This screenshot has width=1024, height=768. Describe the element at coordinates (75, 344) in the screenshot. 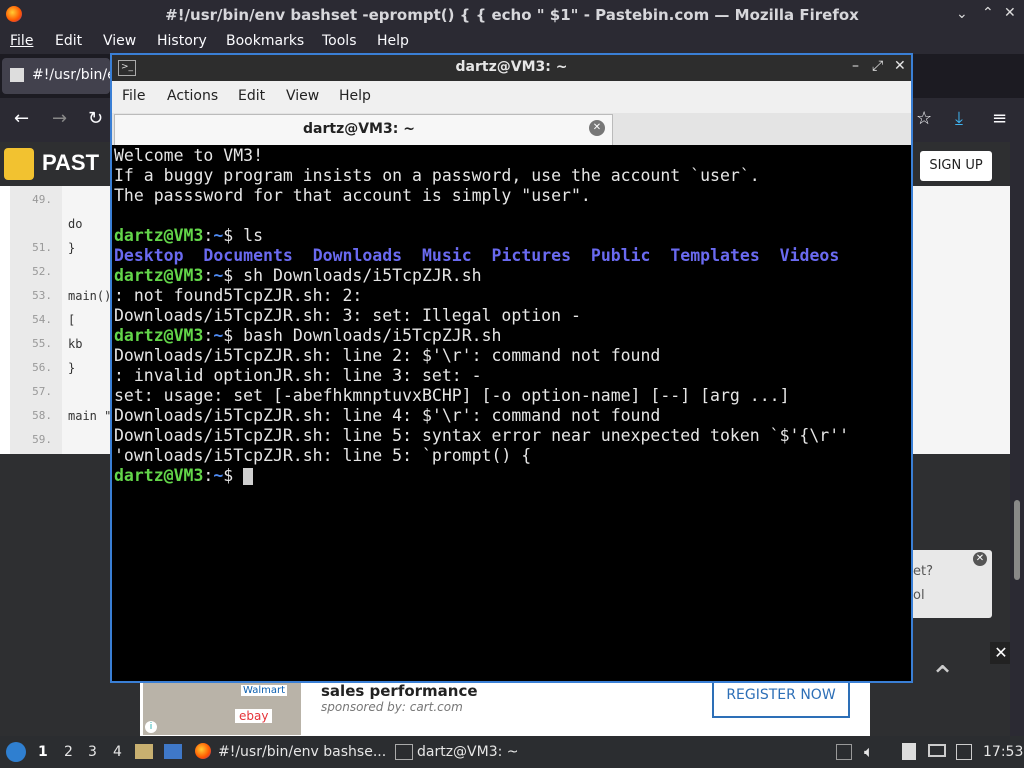

I see `code-line: kb` at that location.